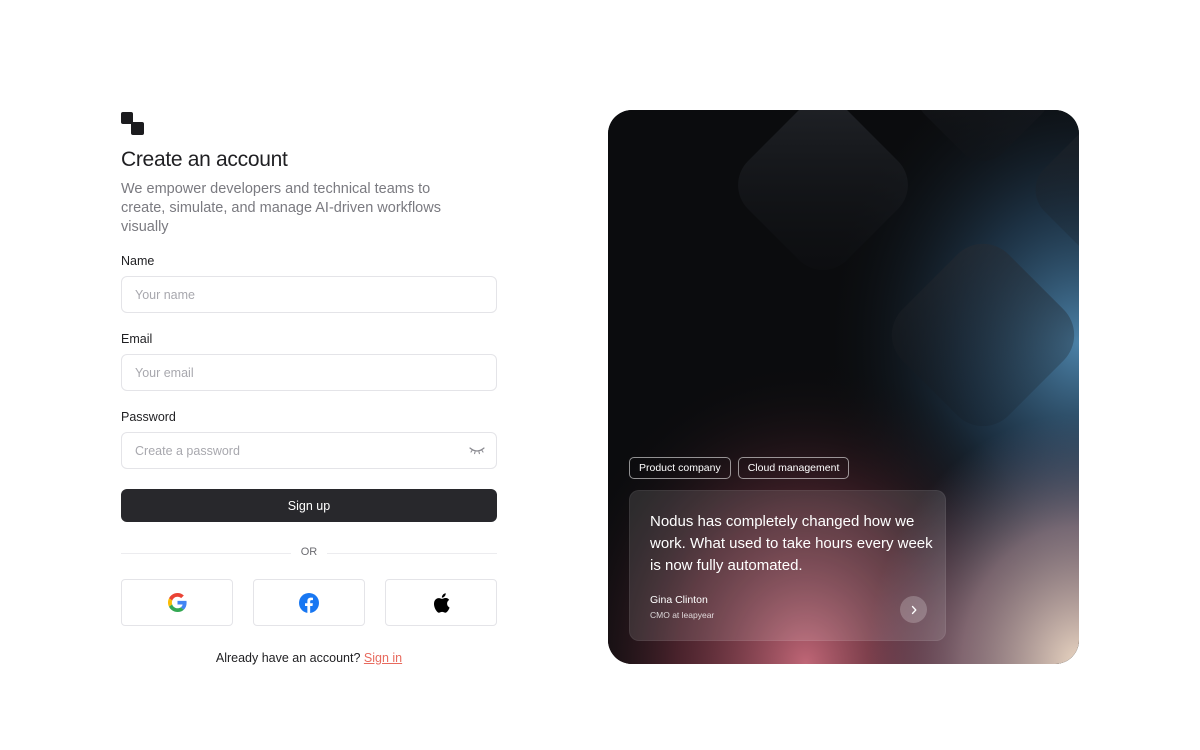 Image resolution: width=1200 pixels, height=750 pixels. What do you see at coordinates (137, 339) in the screenshot?
I see `email-label: Email` at bounding box center [137, 339].